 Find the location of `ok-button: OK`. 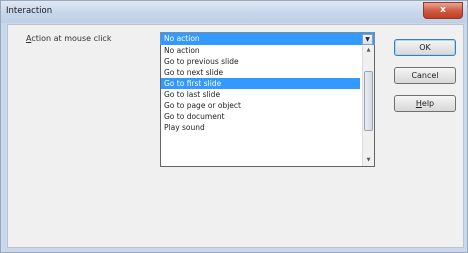

ok-button: OK is located at coordinates (425, 47).